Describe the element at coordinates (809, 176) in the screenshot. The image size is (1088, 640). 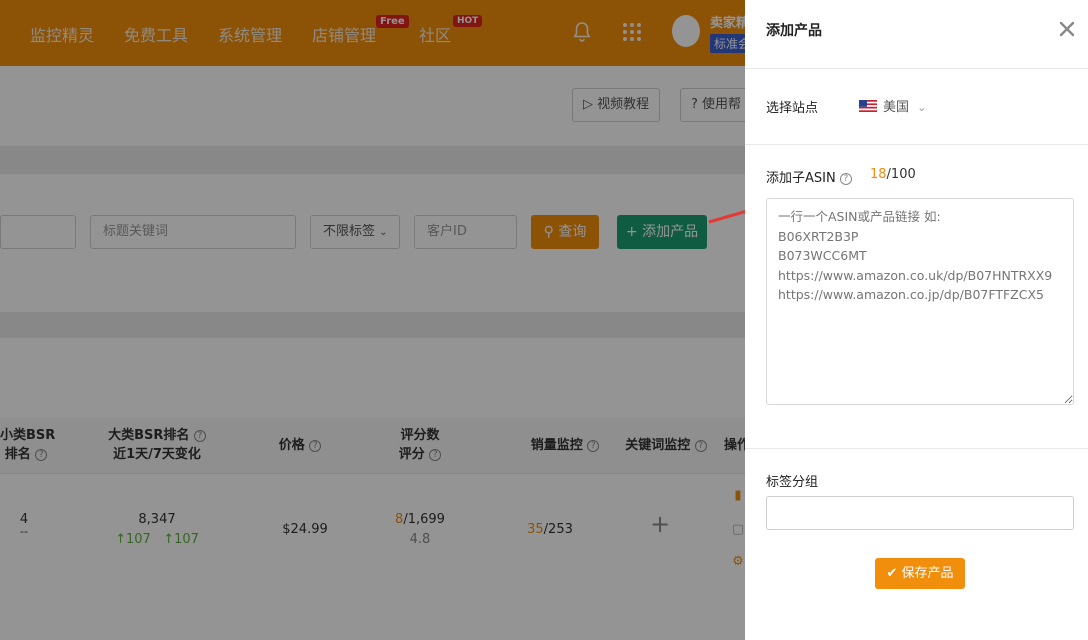
I see `asin-label: 添加子ASIN ?` at that location.